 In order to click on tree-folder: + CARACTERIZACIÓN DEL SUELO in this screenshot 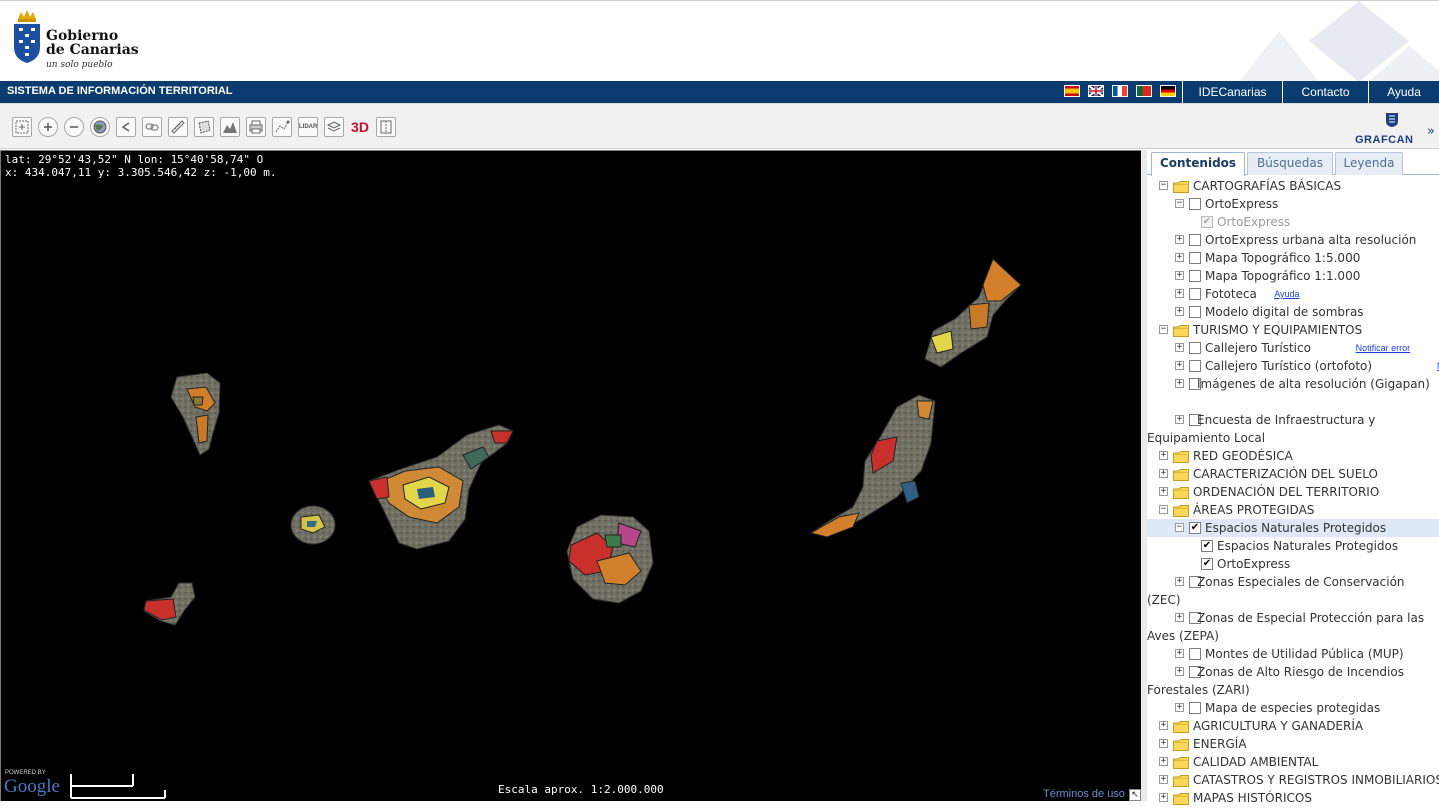, I will do `click(1293, 474)`.